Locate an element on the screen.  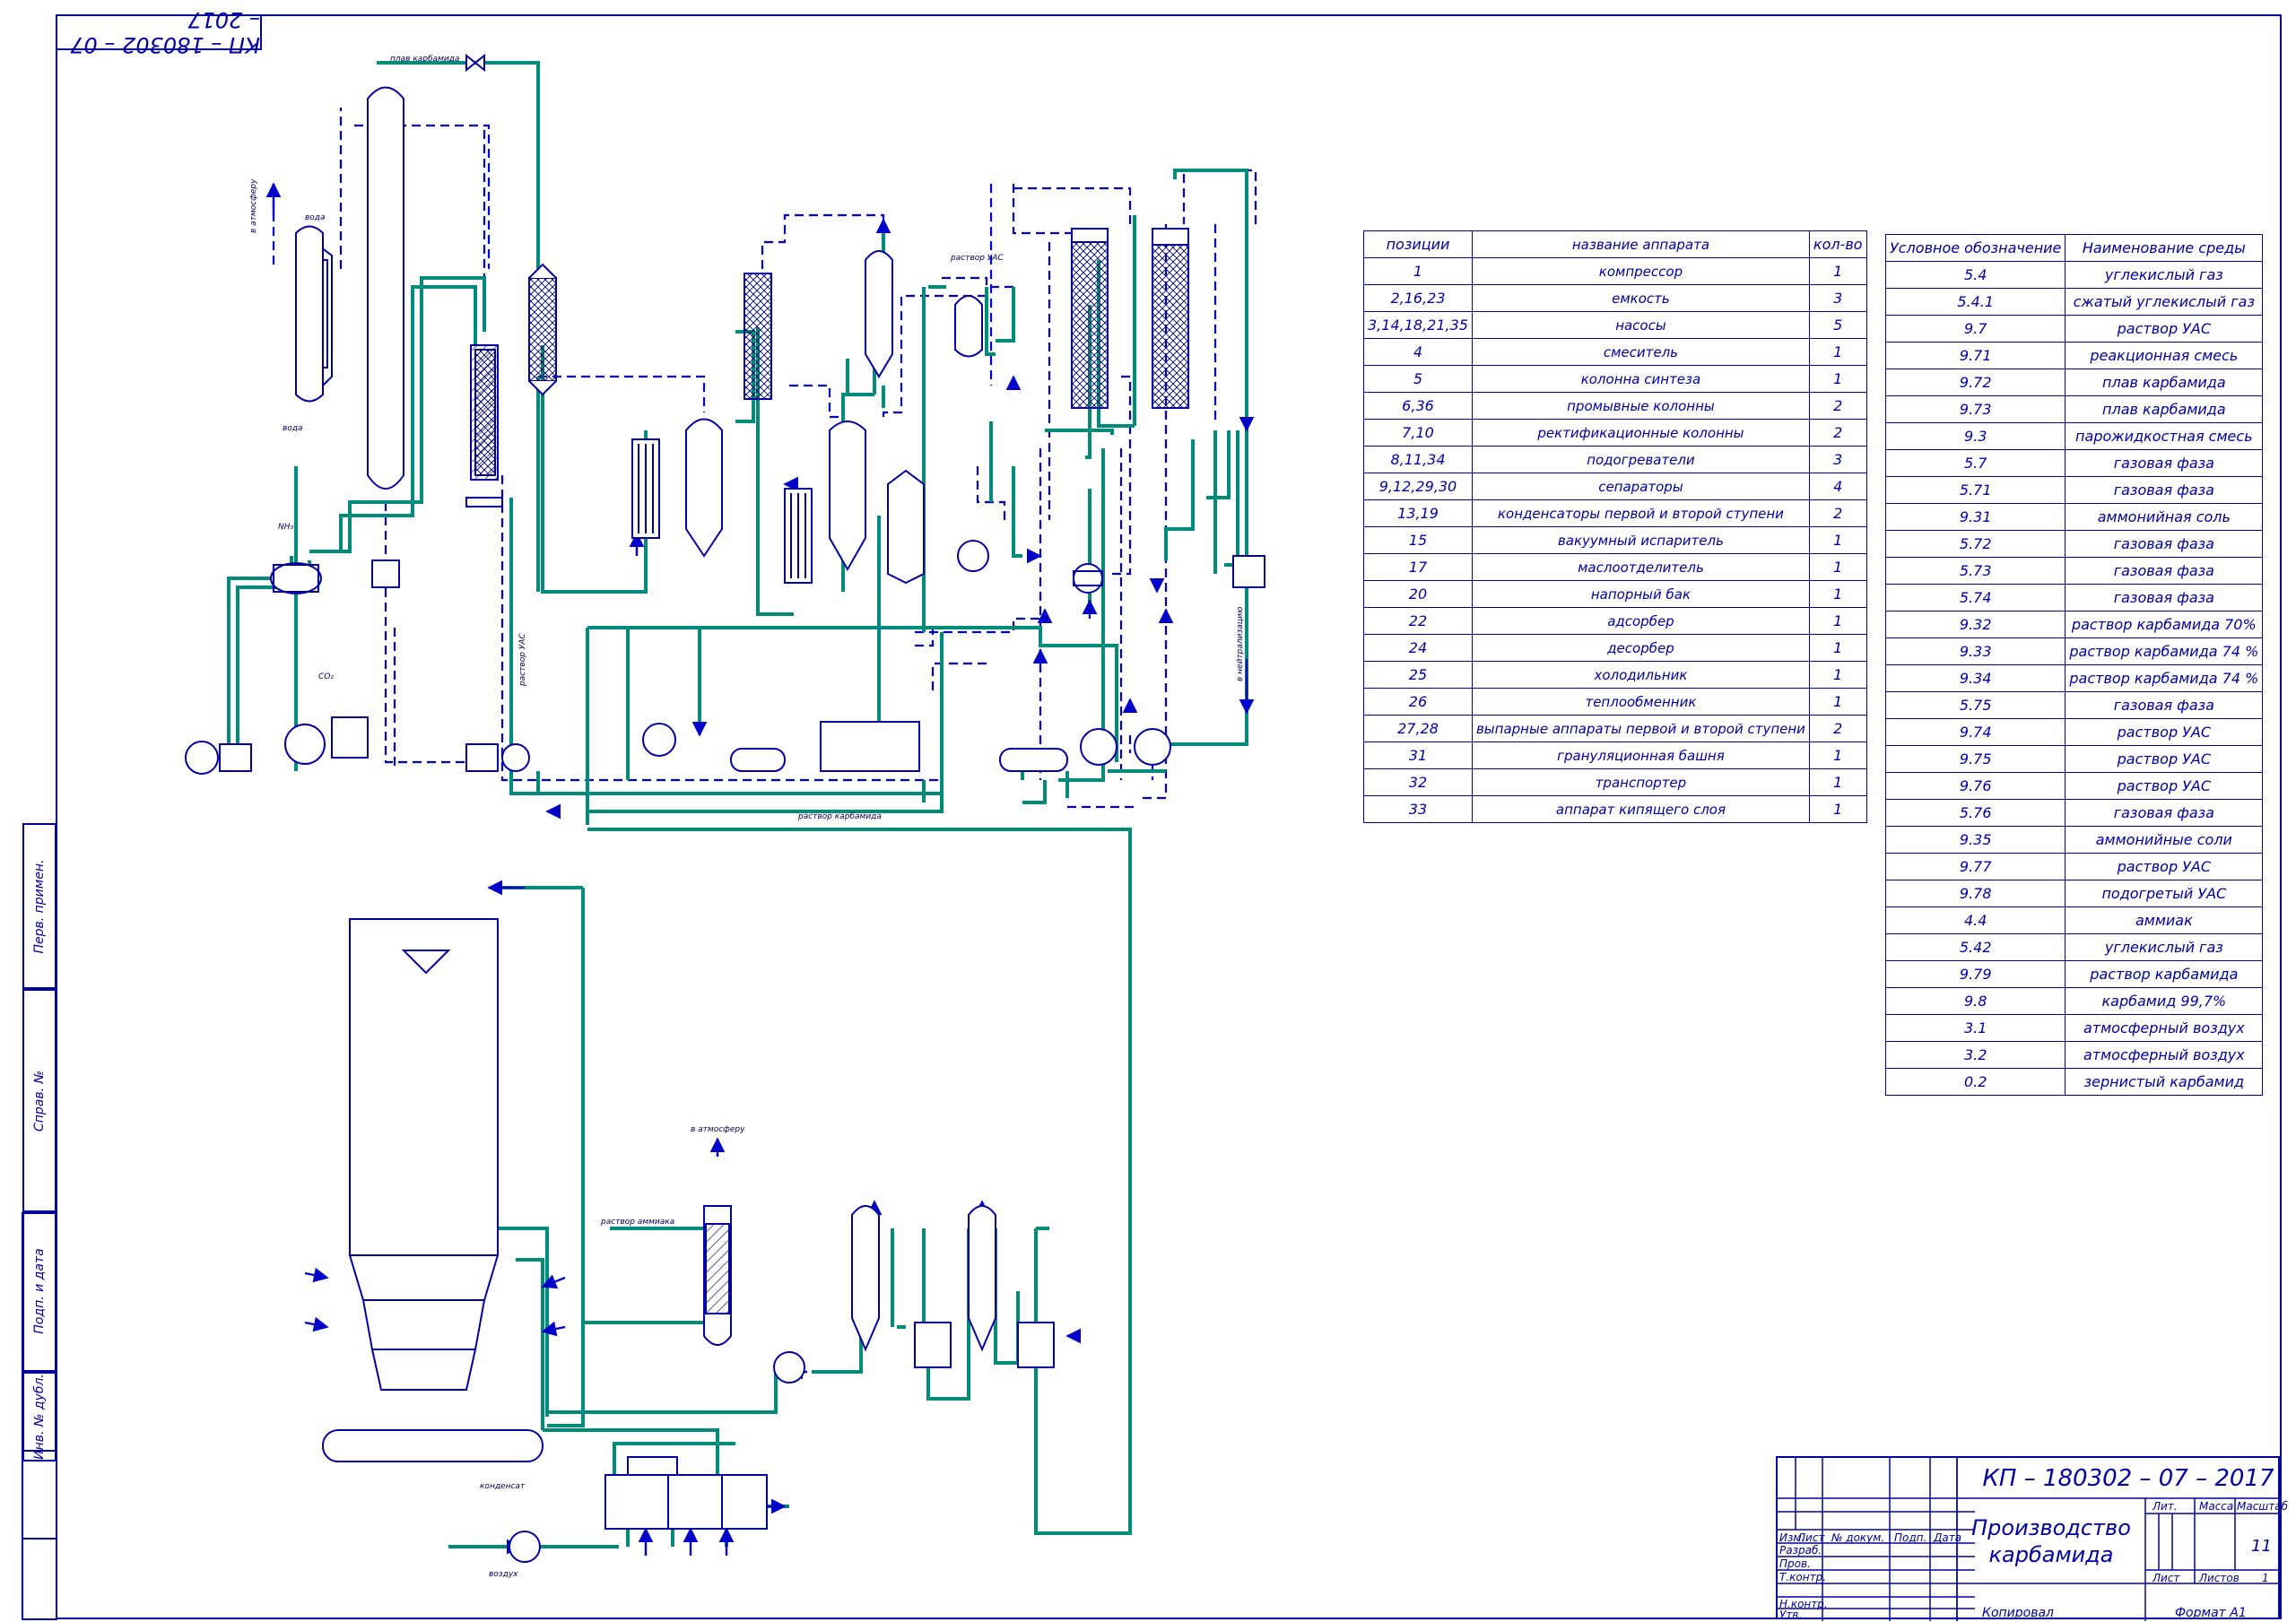
apparatus-name-cell: емкость is located at coordinates (1640, 298).